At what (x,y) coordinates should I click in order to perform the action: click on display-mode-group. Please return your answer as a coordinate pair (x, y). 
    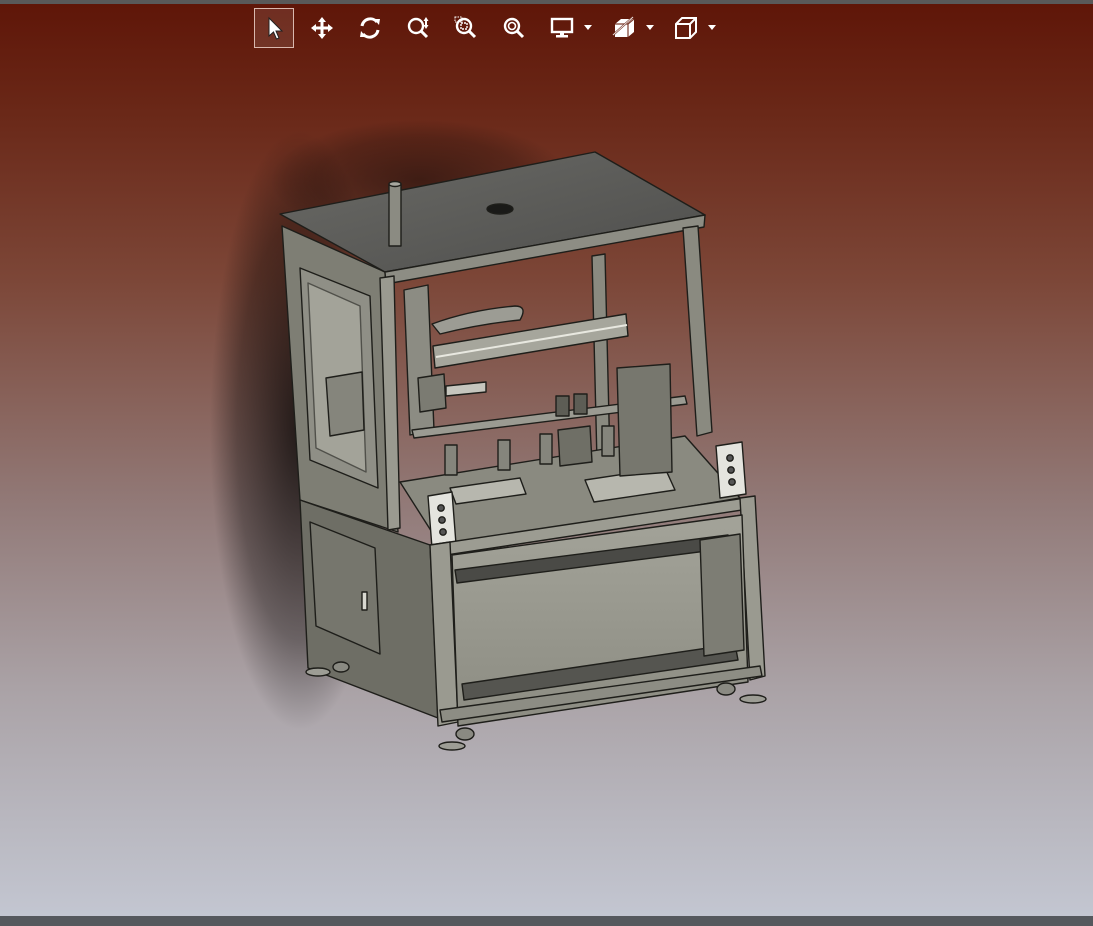
    Looking at the image, I should click on (568, 28).